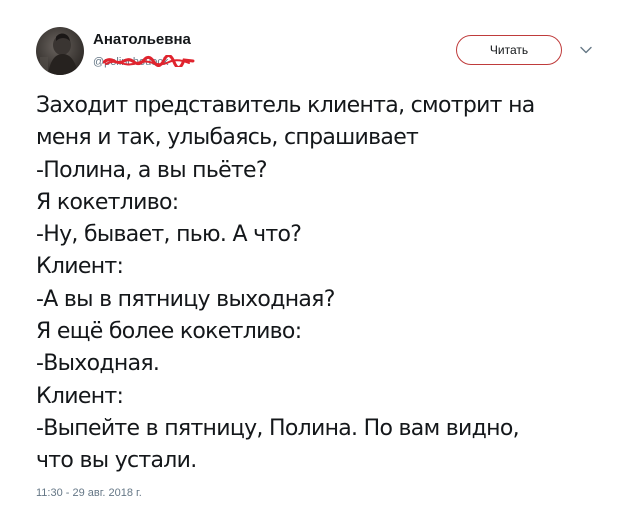  What do you see at coordinates (116, 461) in the screenshot?
I see `tweet-line: что вы устали.` at bounding box center [116, 461].